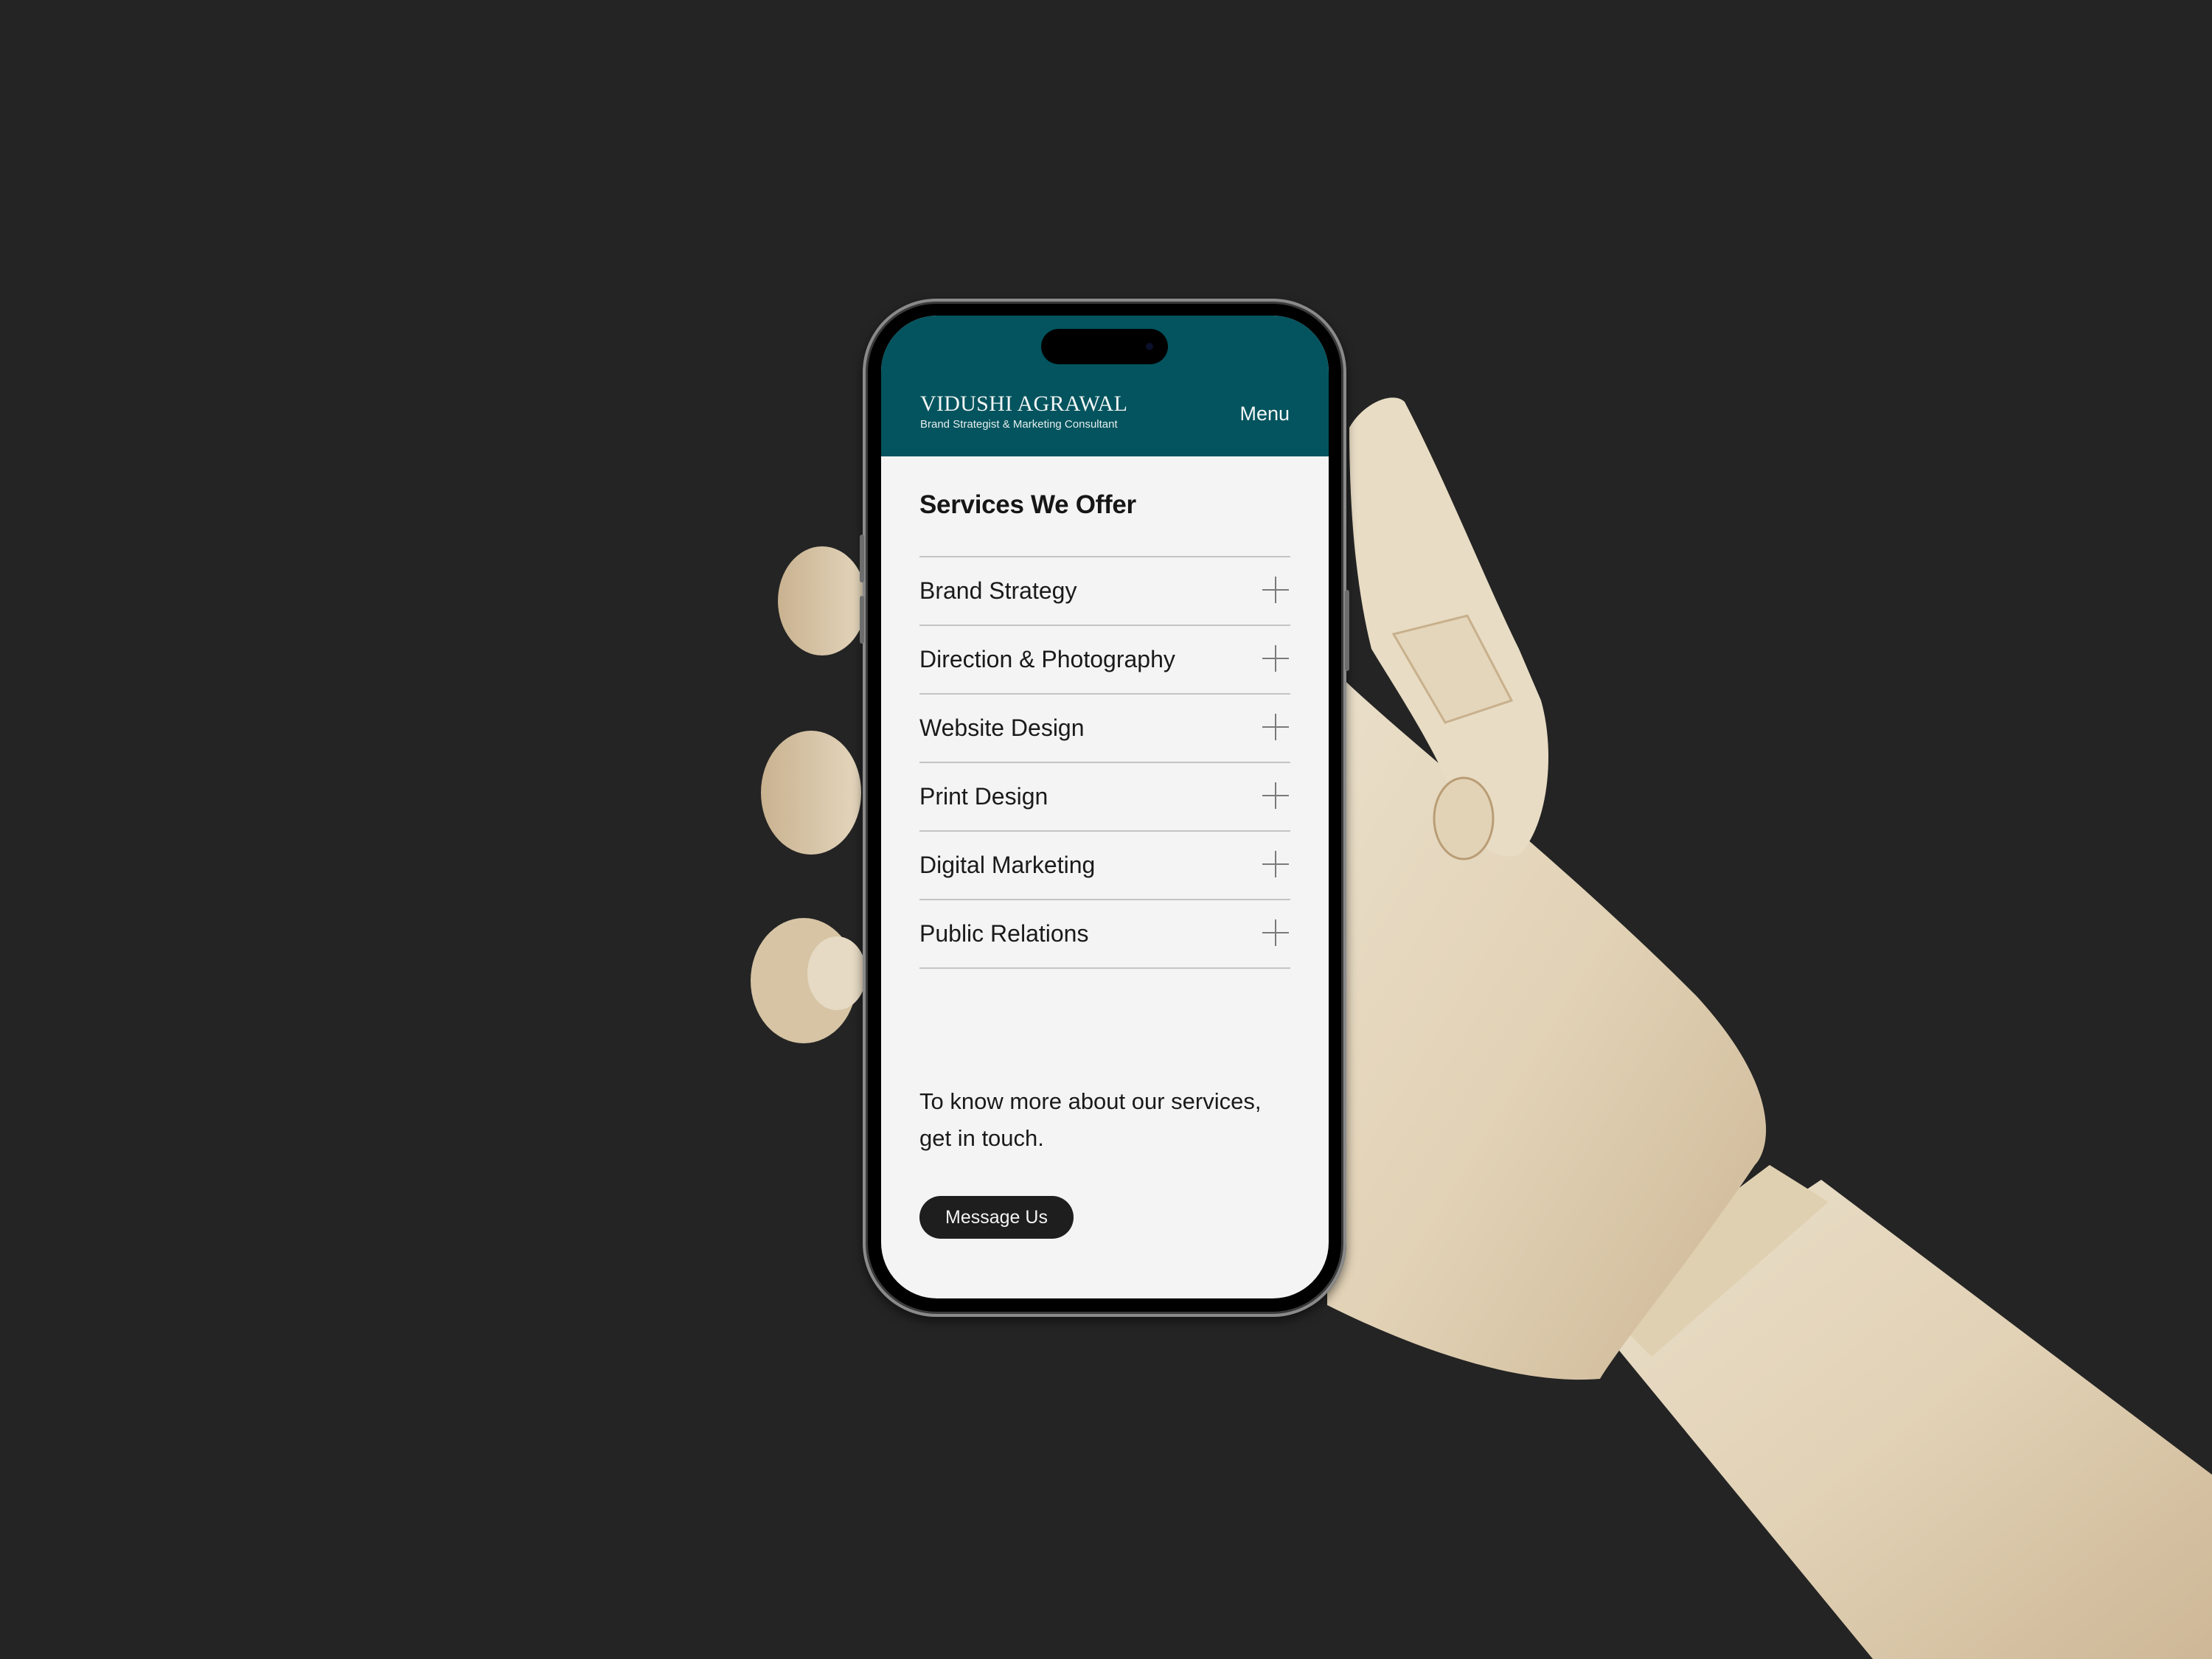 Image resolution: width=2212 pixels, height=1659 pixels. Describe the element at coordinates (998, 590) in the screenshot. I see `accordion-item-label: Brand Strategy` at that location.